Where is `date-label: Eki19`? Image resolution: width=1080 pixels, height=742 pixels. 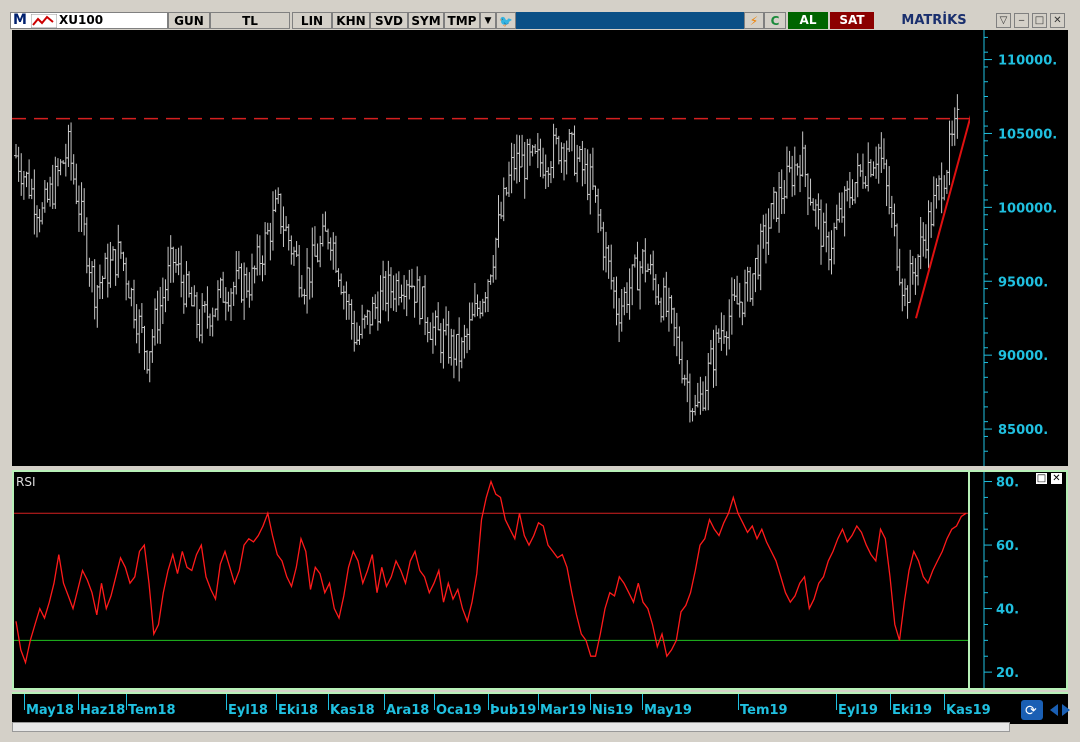 date-label: Eki19 is located at coordinates (912, 710).